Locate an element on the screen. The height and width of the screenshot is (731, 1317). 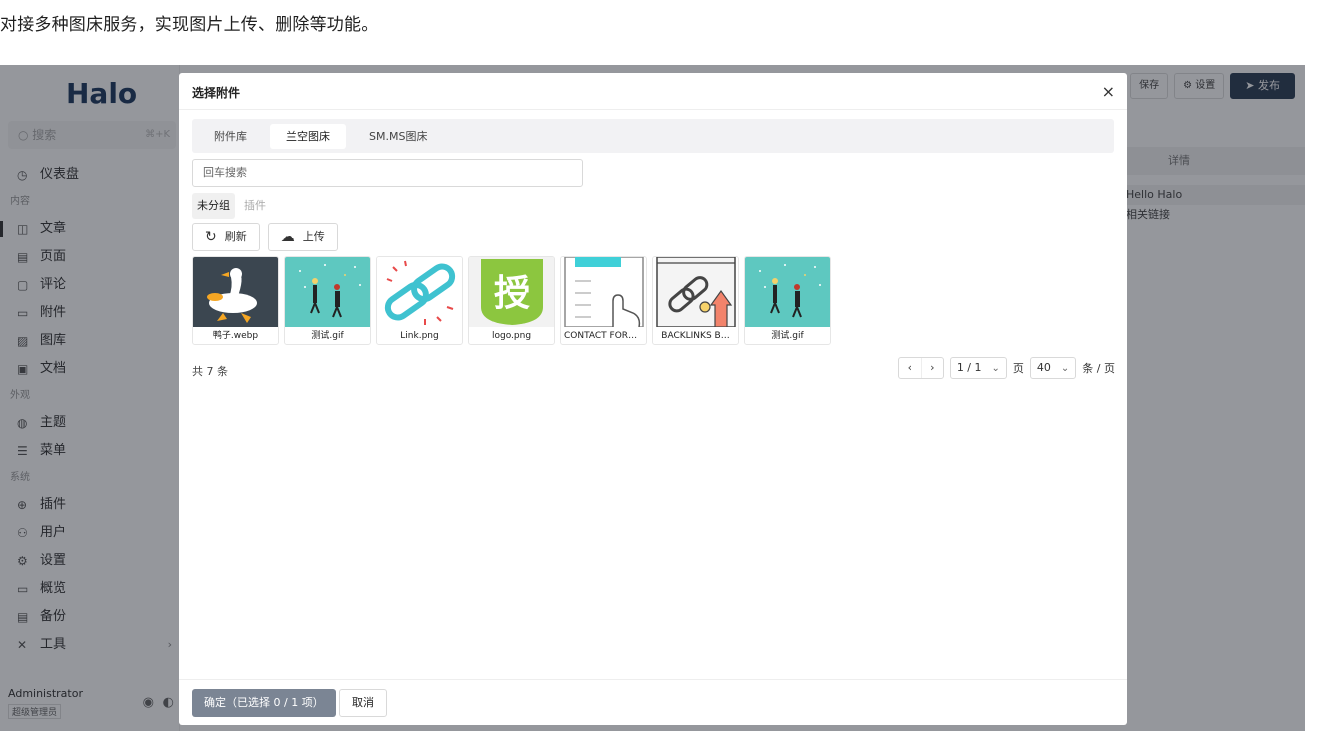
page-caption: 对接多种图床服务，实现图片上传、删除等功能。 is located at coordinates (189, 25).